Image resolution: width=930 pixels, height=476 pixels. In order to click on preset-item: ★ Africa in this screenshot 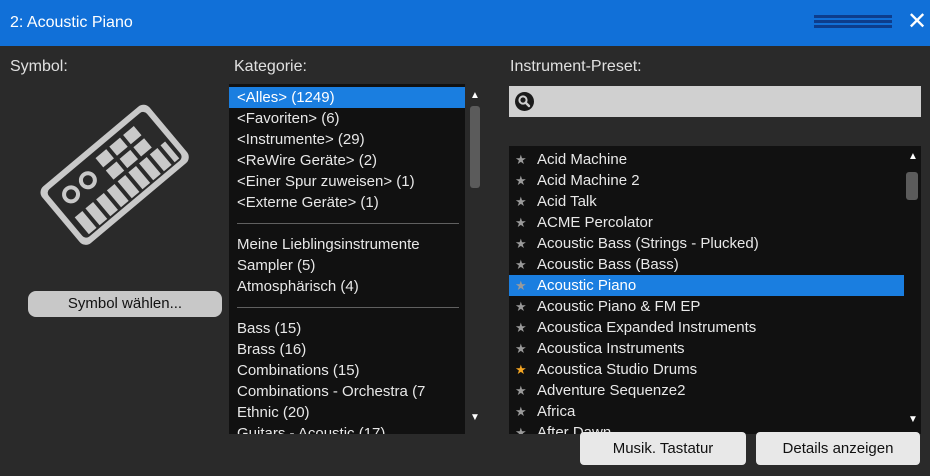, I will do `click(706, 411)`.